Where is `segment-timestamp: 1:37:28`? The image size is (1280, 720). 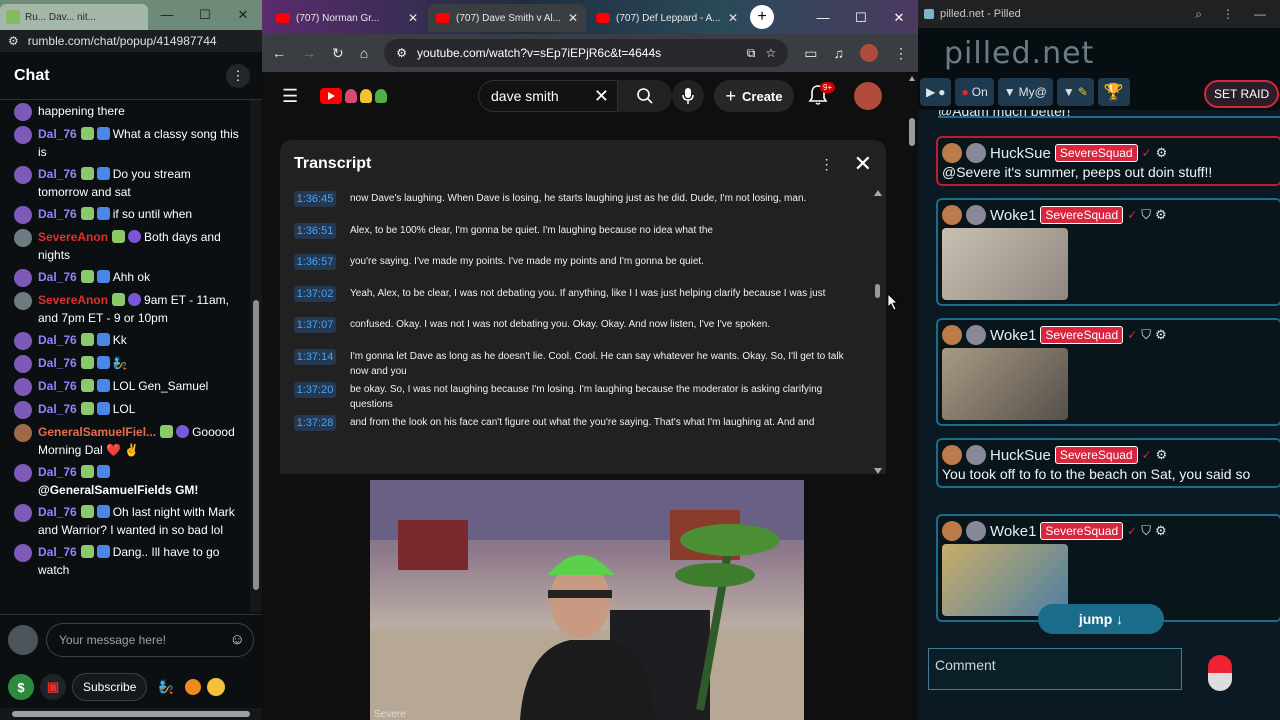 segment-timestamp: 1:37:28 is located at coordinates (315, 422).